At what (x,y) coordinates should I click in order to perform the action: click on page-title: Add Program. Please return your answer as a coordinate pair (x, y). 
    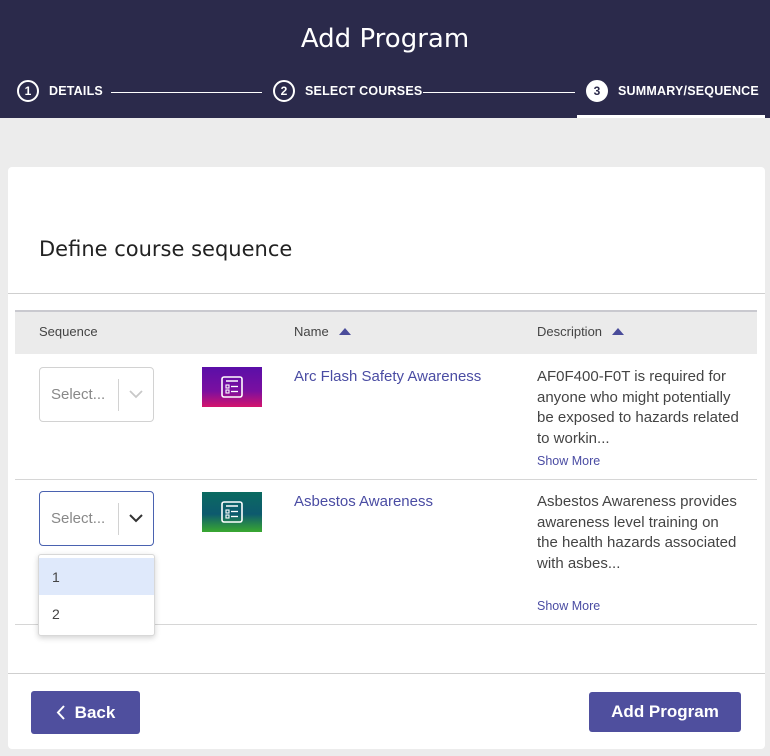
    Looking at the image, I should click on (385, 39).